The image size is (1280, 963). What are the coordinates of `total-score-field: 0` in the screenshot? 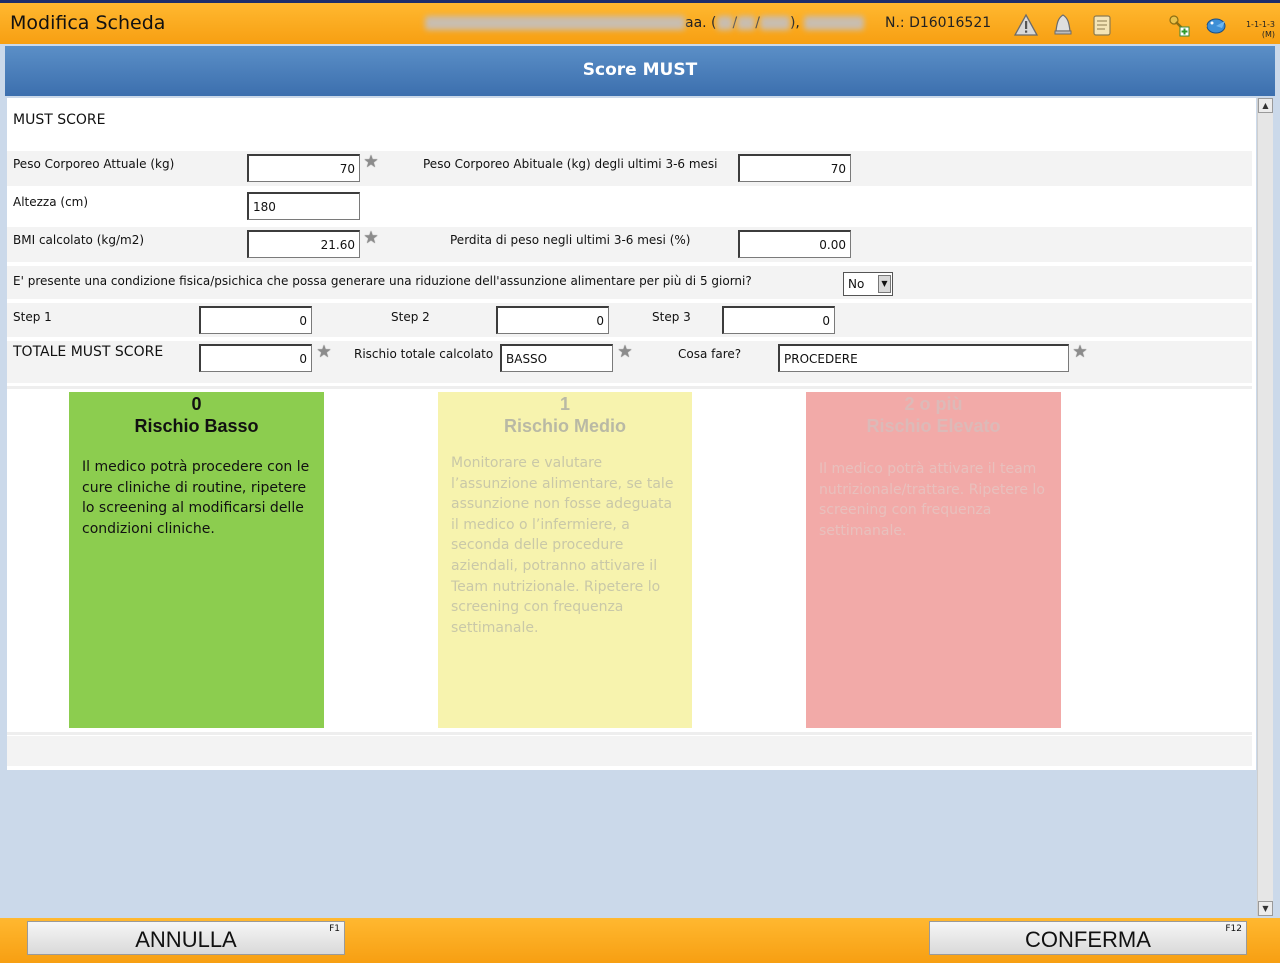 It's located at (255, 358).